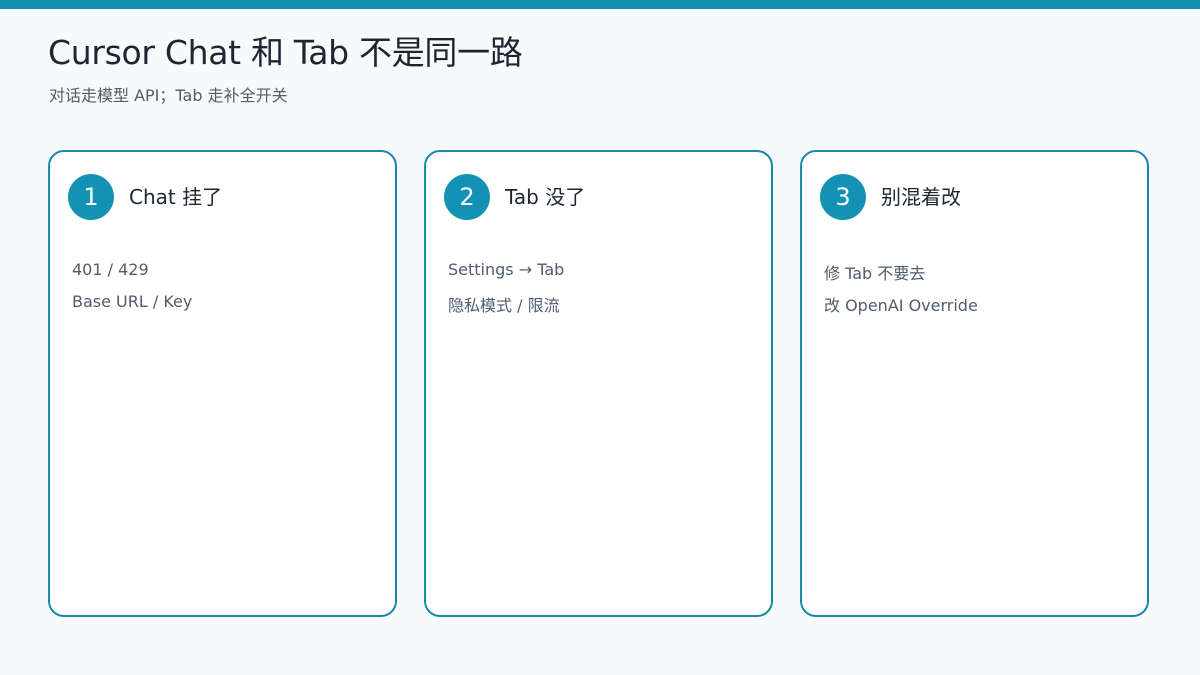 This screenshot has width=1200, height=675. I want to click on card-line: 401 / 429, so click(110, 269).